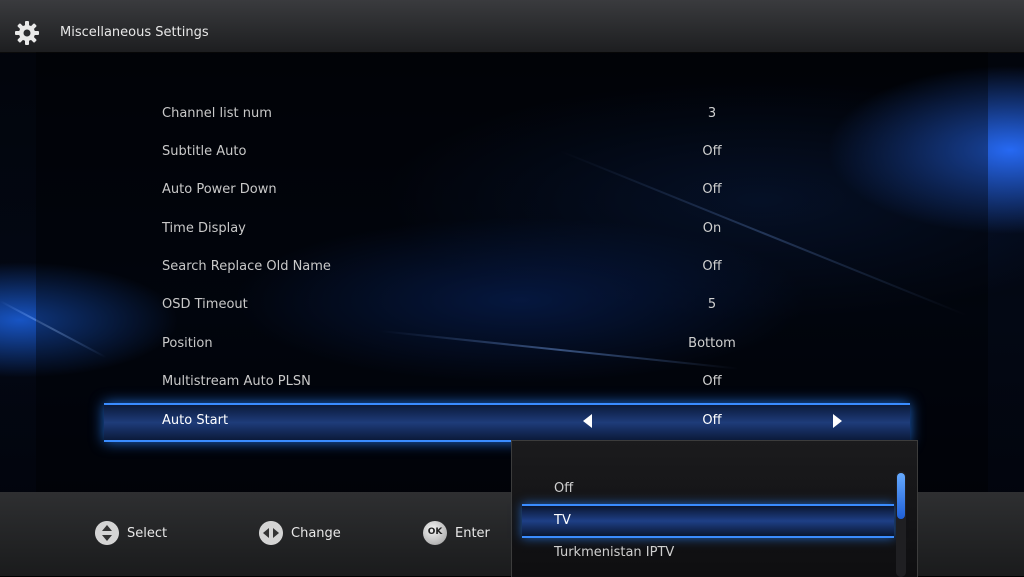 The image size is (1024, 577). Describe the element at coordinates (107, 533) in the screenshot. I see `up-down-button-icon` at that location.